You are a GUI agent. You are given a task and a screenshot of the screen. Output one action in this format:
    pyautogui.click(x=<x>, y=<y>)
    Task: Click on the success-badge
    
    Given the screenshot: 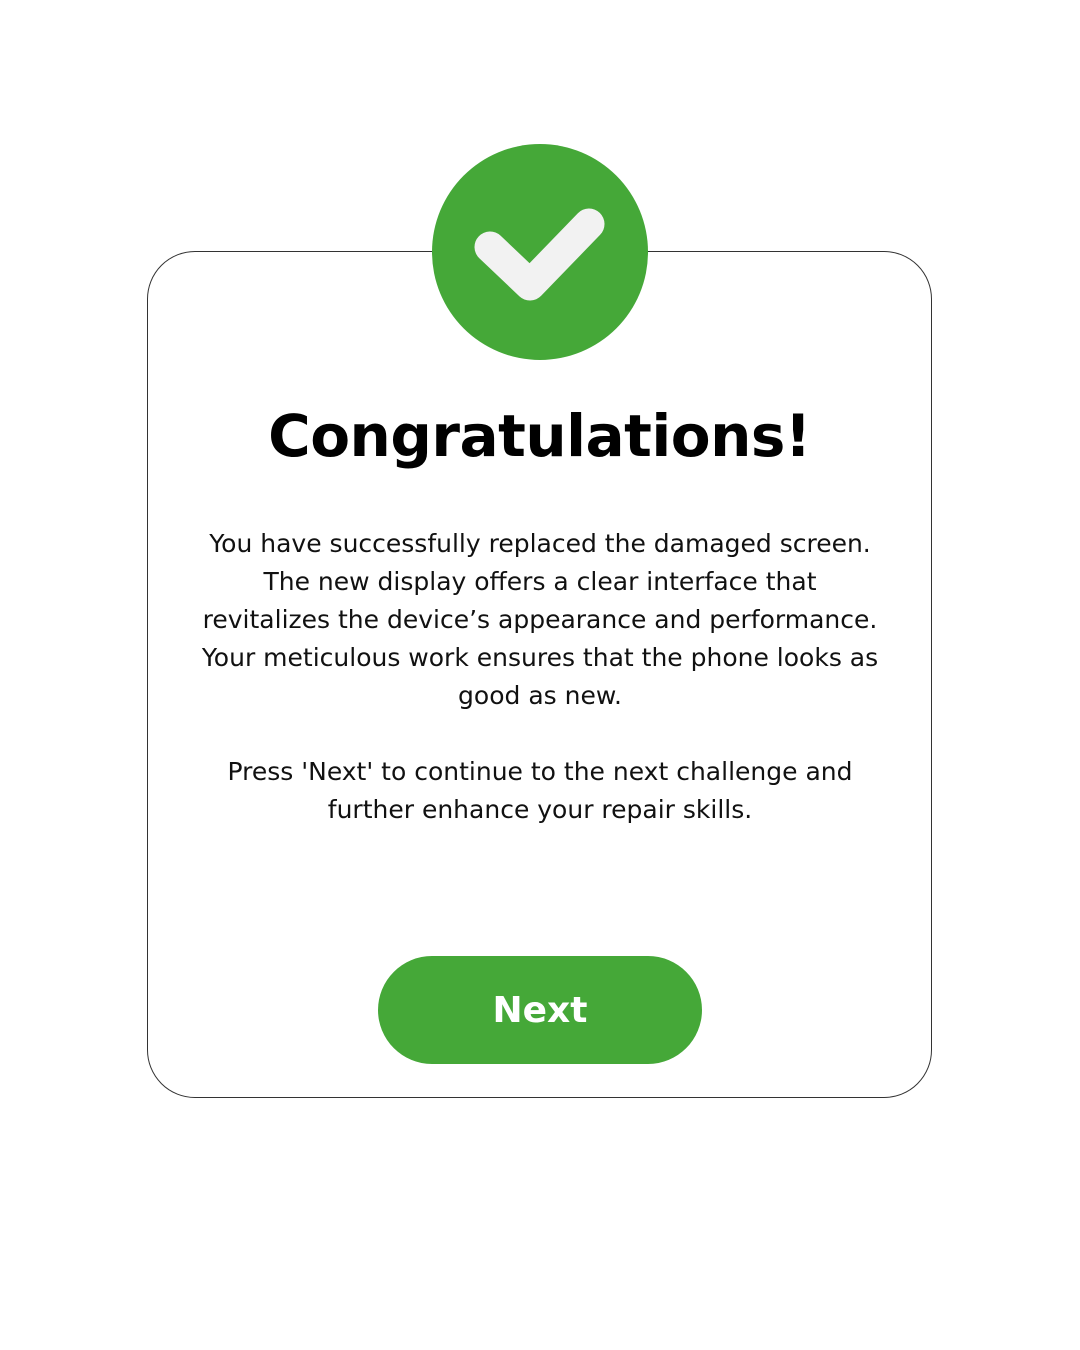 What is the action you would take?
    pyautogui.click(x=540, y=252)
    